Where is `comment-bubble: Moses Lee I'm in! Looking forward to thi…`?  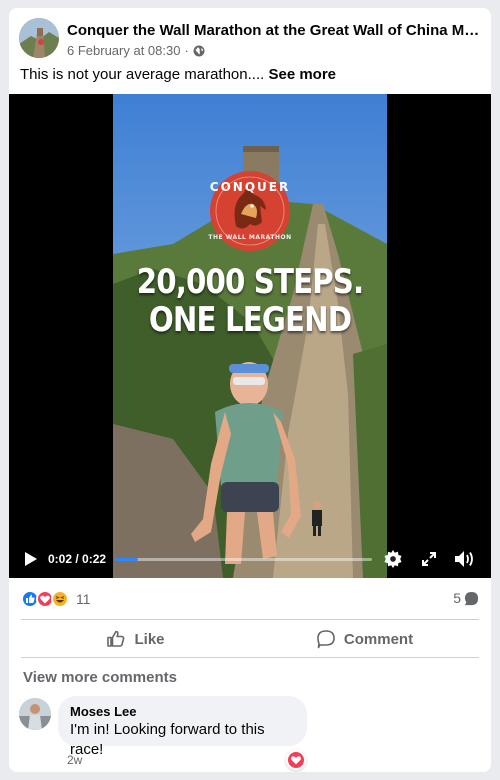 comment-bubble: Moses Lee I'm in! Looking forward to thi… is located at coordinates (182, 727).